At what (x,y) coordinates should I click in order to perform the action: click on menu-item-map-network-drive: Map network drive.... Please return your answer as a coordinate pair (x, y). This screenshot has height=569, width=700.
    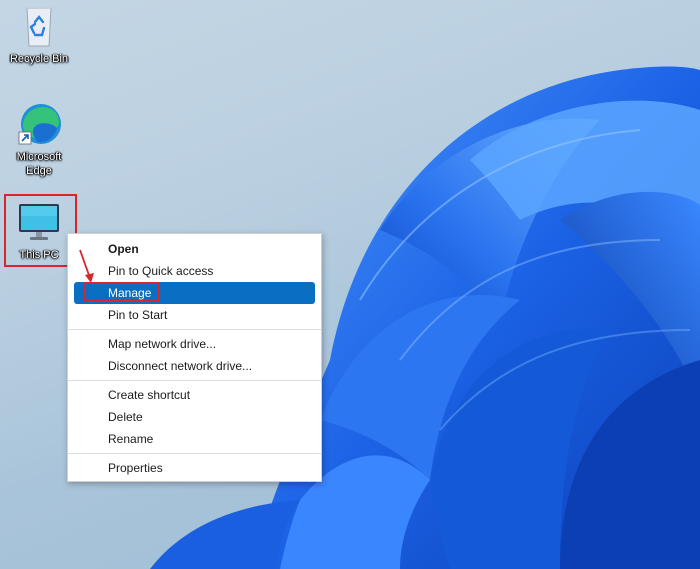
    Looking at the image, I should click on (194, 344).